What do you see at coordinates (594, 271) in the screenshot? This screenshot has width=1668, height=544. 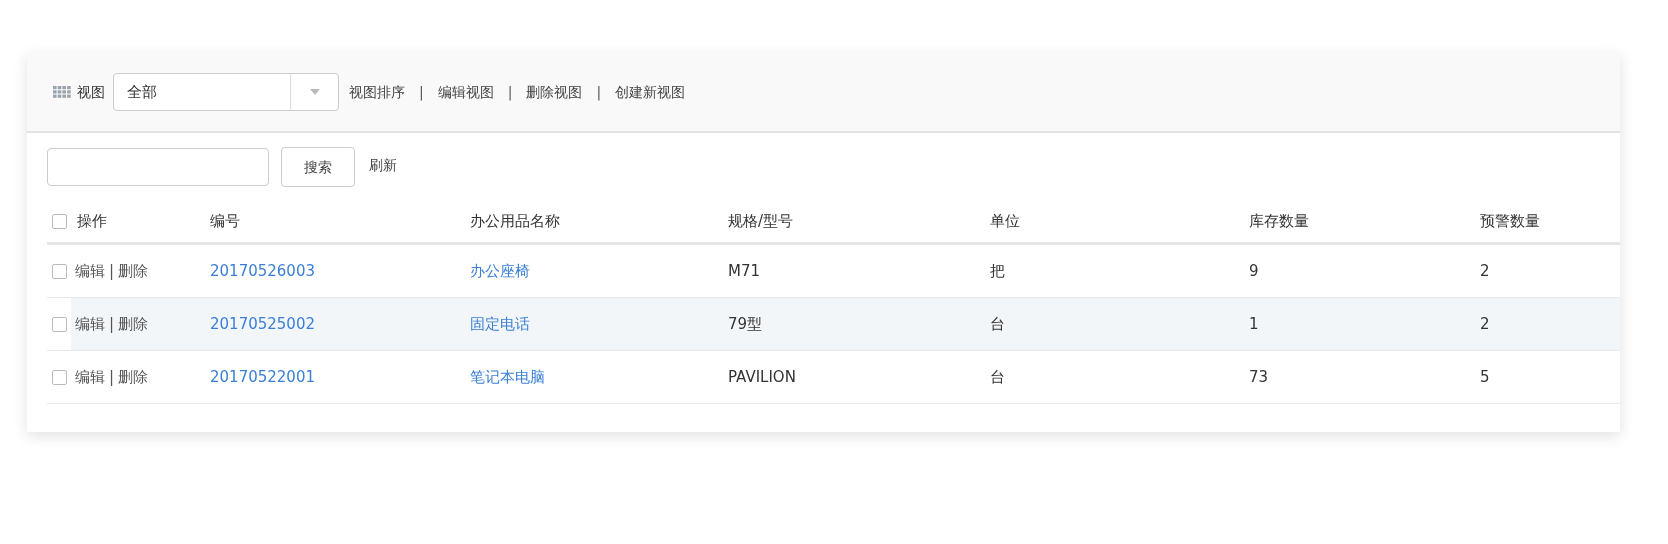 I see `name-link: 办公座椅` at bounding box center [594, 271].